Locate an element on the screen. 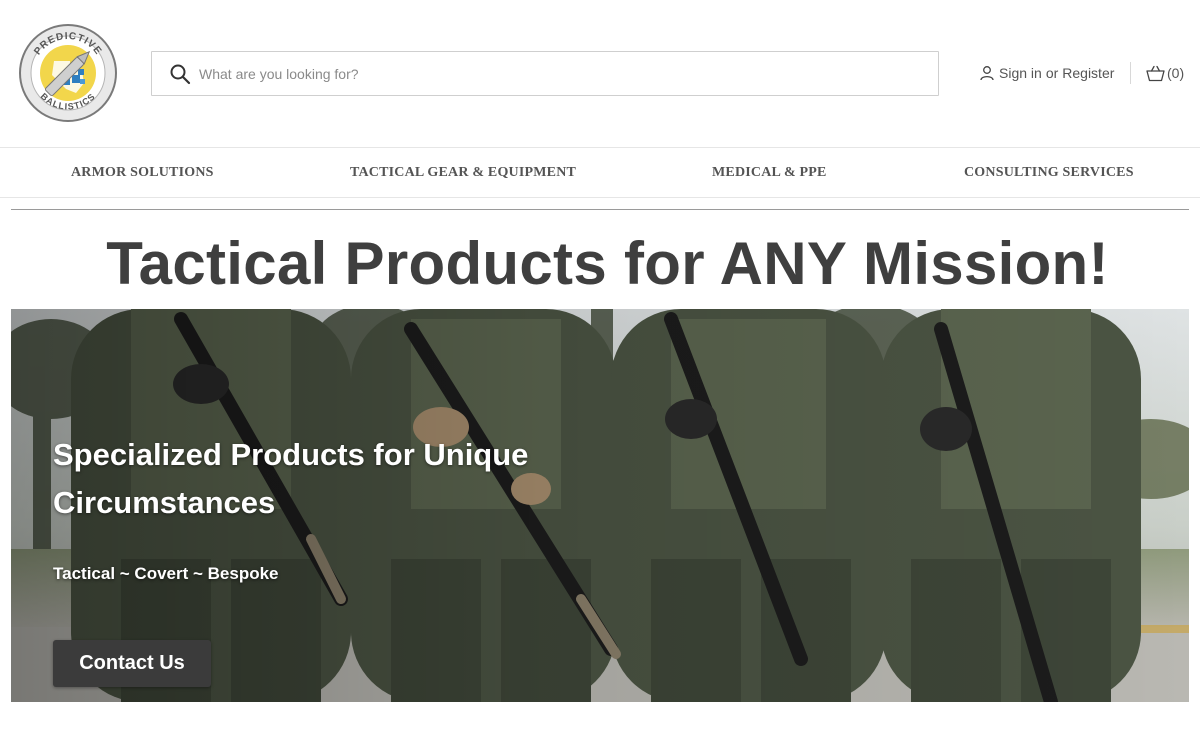 This screenshot has height=750, width=1200. page-title: Tactical Products for ANY Mission! is located at coordinates (607, 263).